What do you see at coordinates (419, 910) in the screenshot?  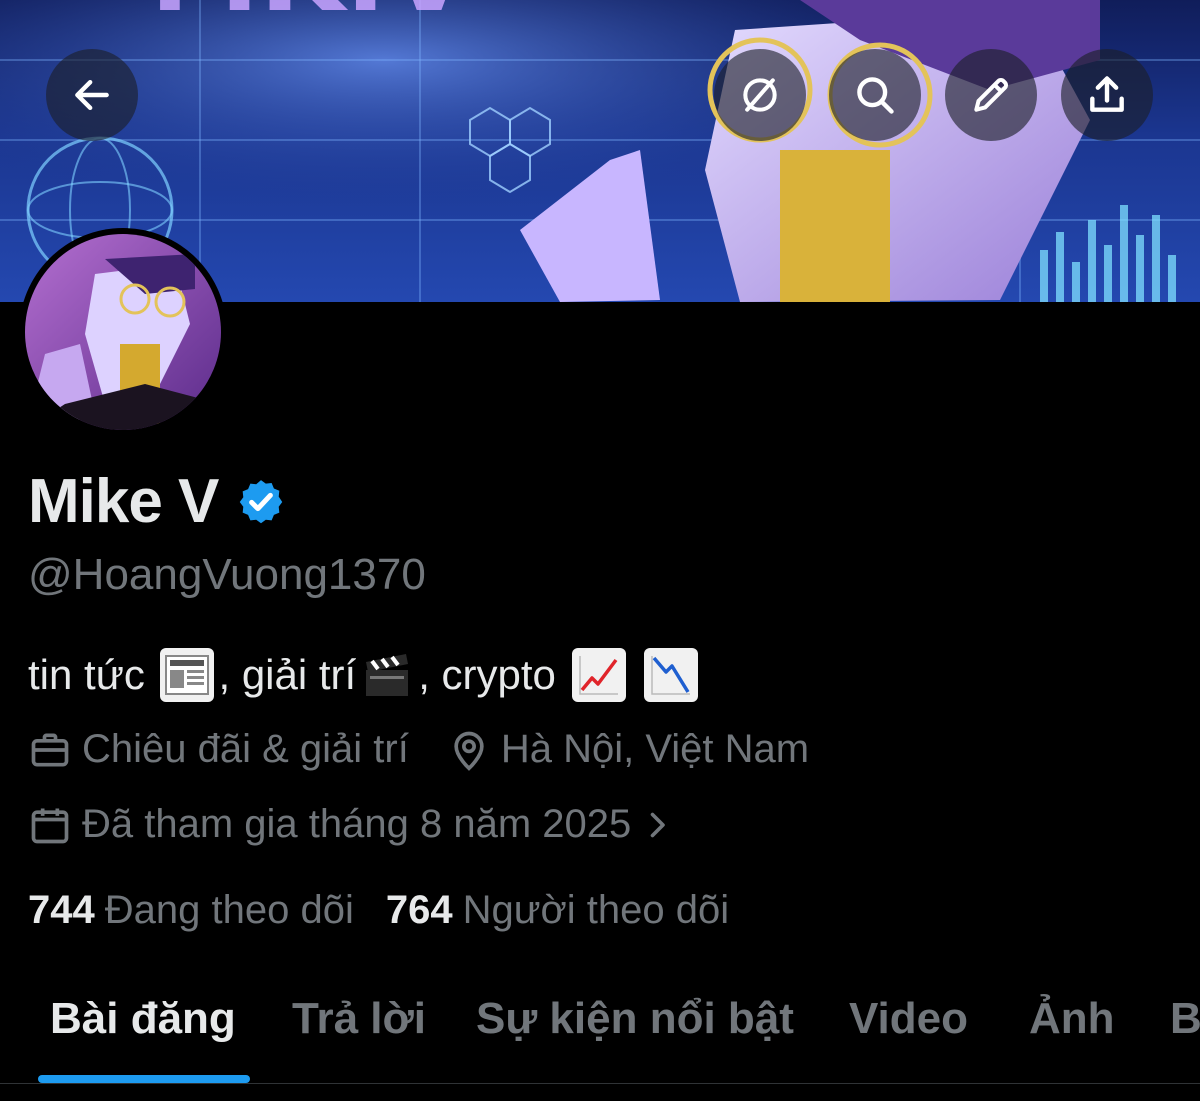 I see `followers-count: 764` at bounding box center [419, 910].